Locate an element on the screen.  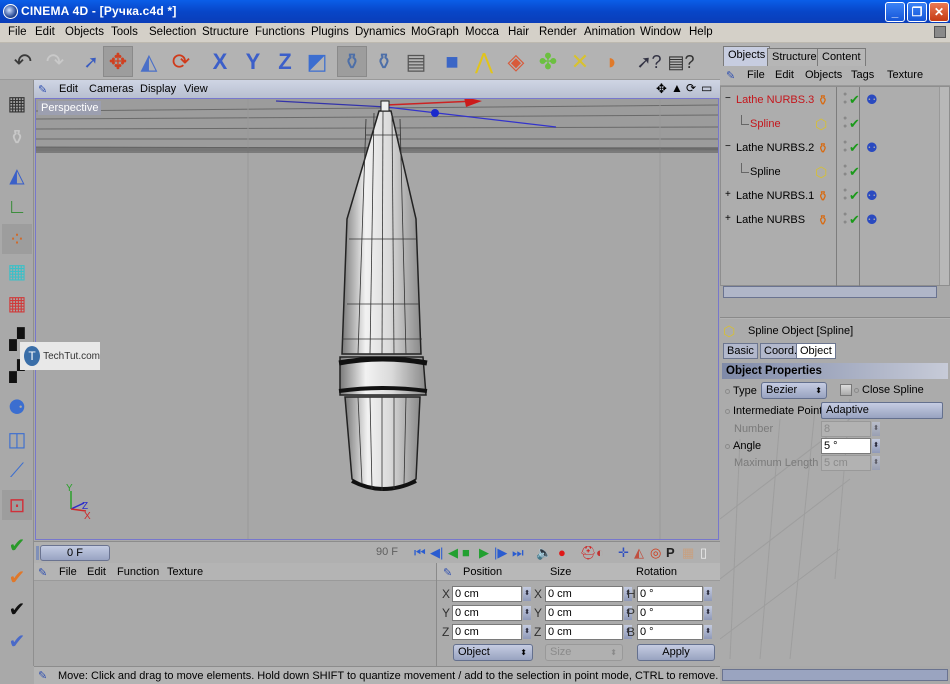
add-nurbs-button: ◈ is located at coordinates (516, 61).